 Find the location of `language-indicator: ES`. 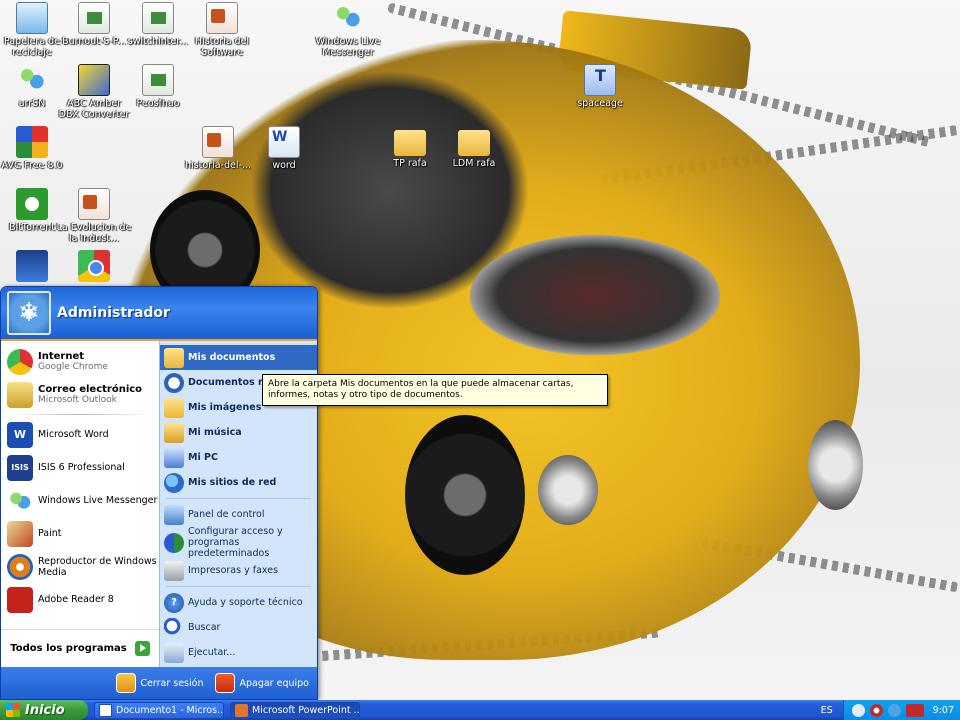

language-indicator: ES is located at coordinates (827, 710).